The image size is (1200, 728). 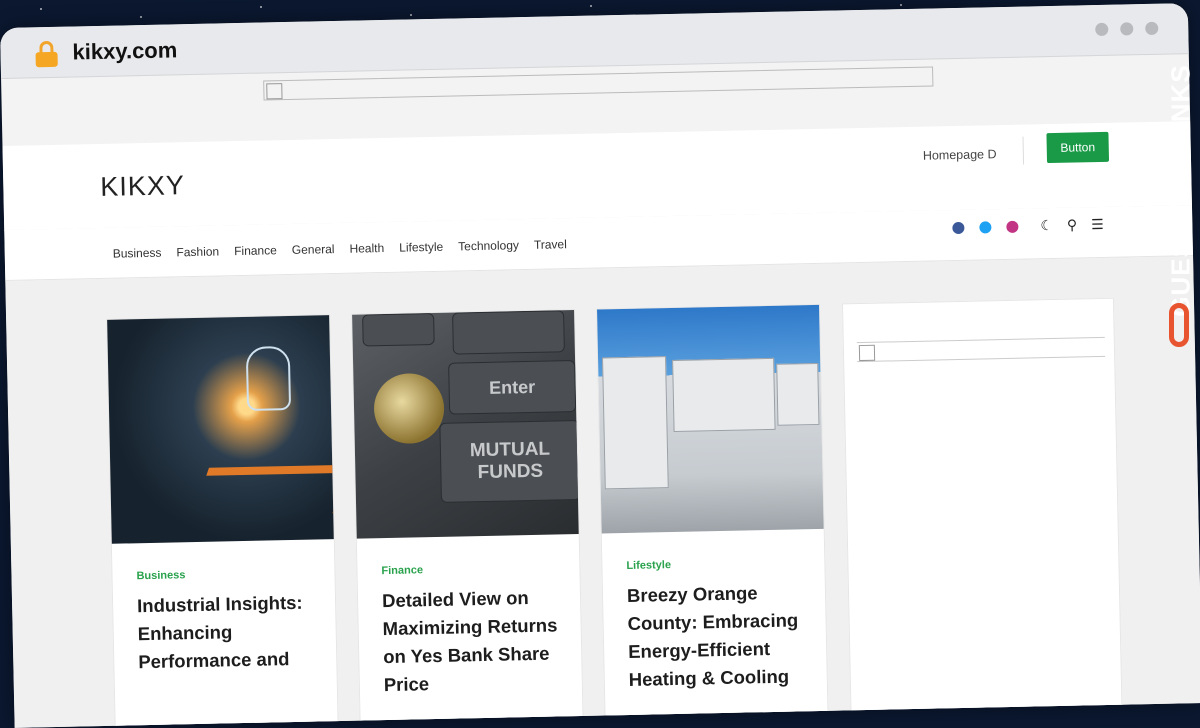 I want to click on site-logo: KIKXY, so click(x=142, y=186).